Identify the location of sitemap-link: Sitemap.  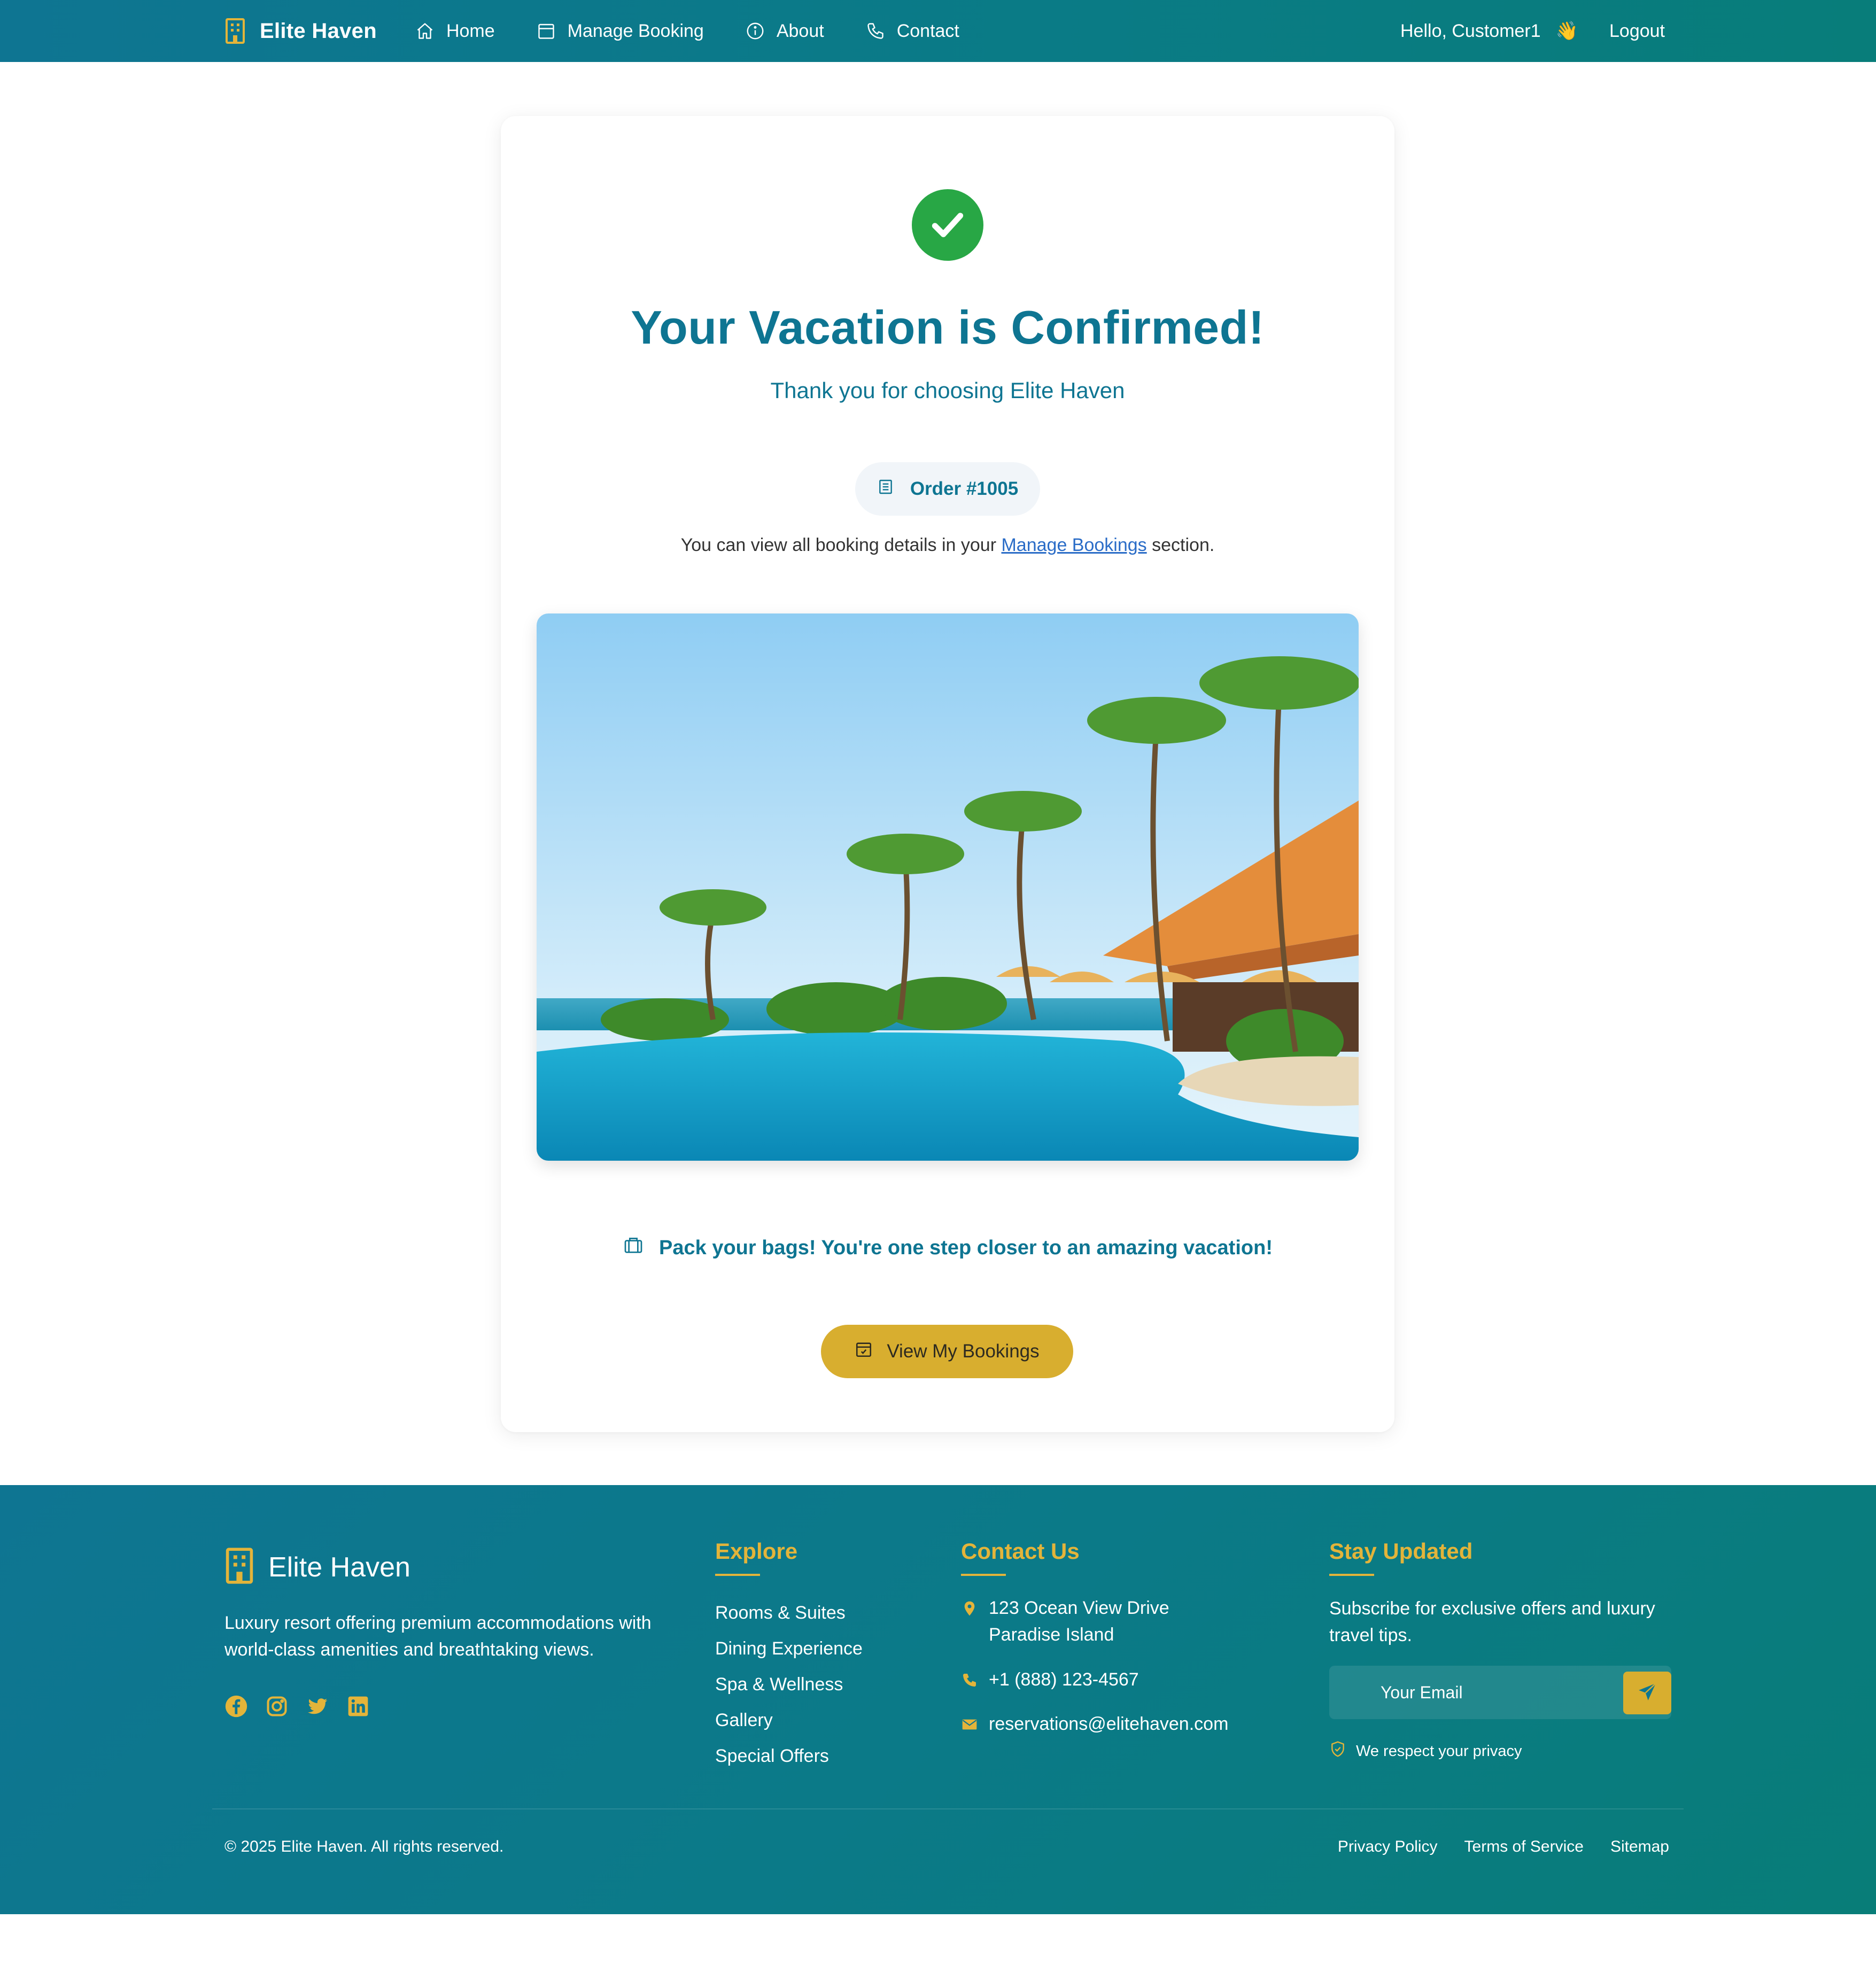
(1639, 1847).